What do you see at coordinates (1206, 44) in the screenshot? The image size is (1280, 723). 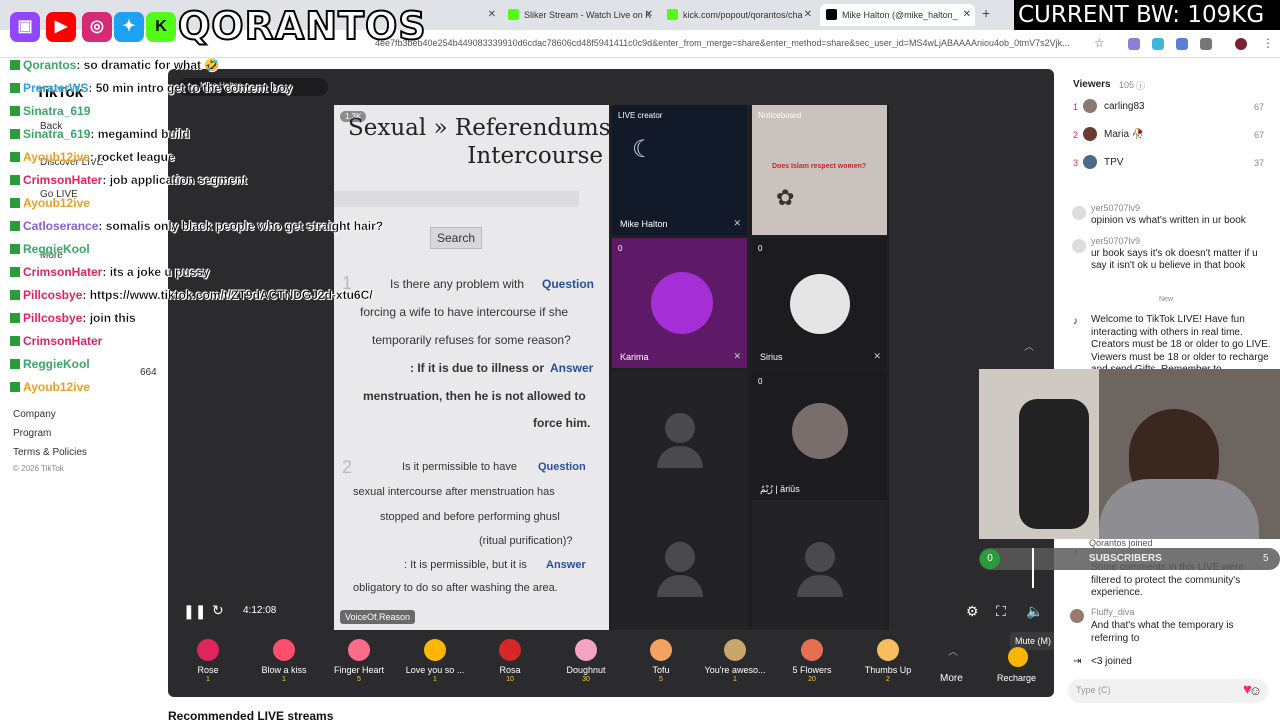 I see `extensions-icon` at bounding box center [1206, 44].